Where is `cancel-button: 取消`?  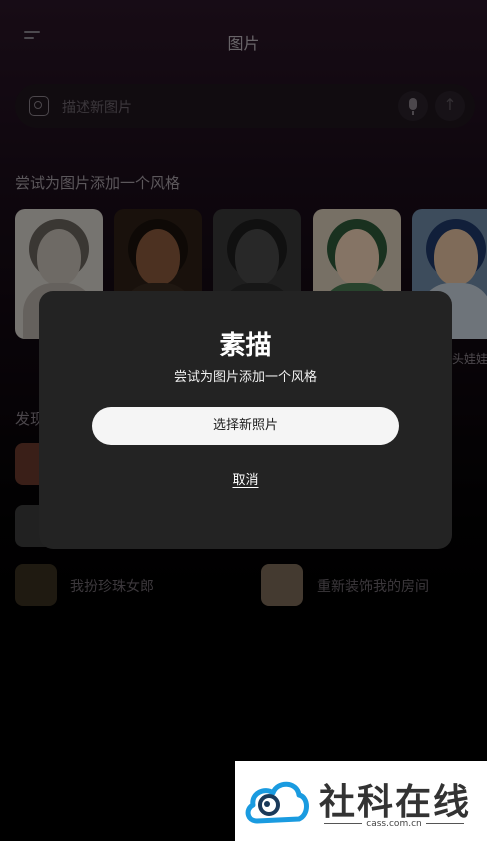 cancel-button: 取消 is located at coordinates (245, 478).